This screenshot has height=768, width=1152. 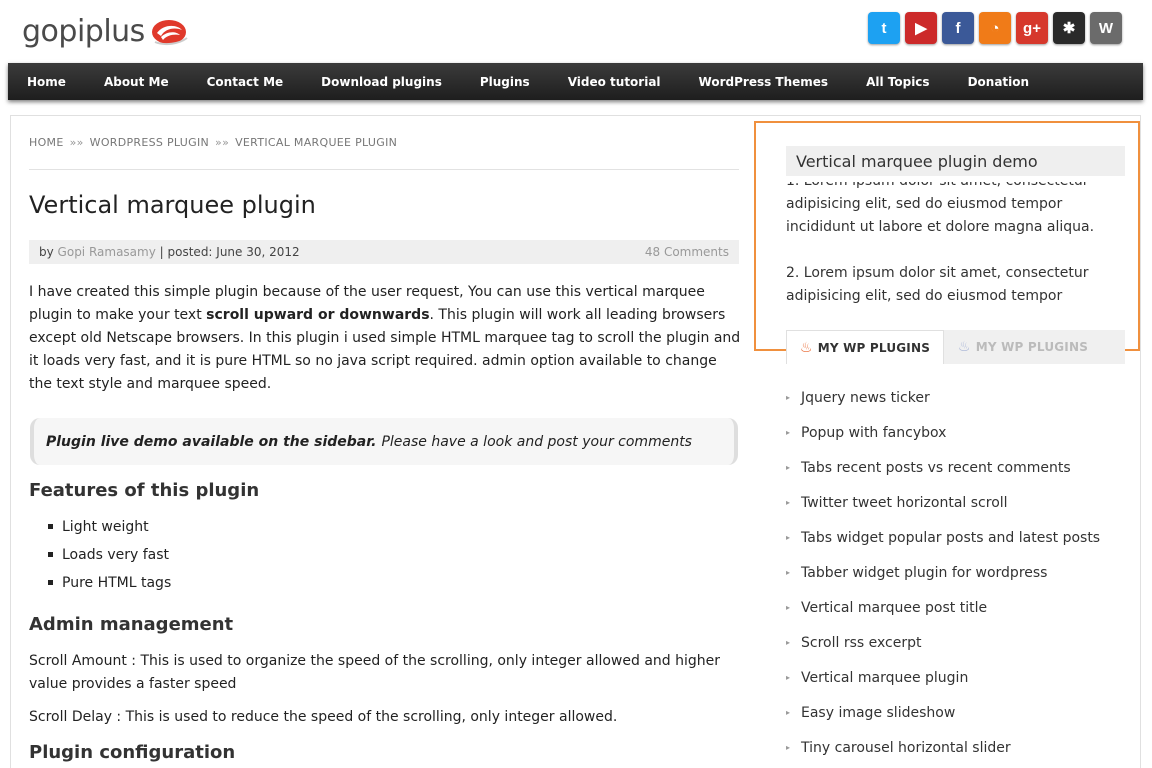 What do you see at coordinates (107, 252) in the screenshot?
I see `author-link: Gopi Ramasamy` at bounding box center [107, 252].